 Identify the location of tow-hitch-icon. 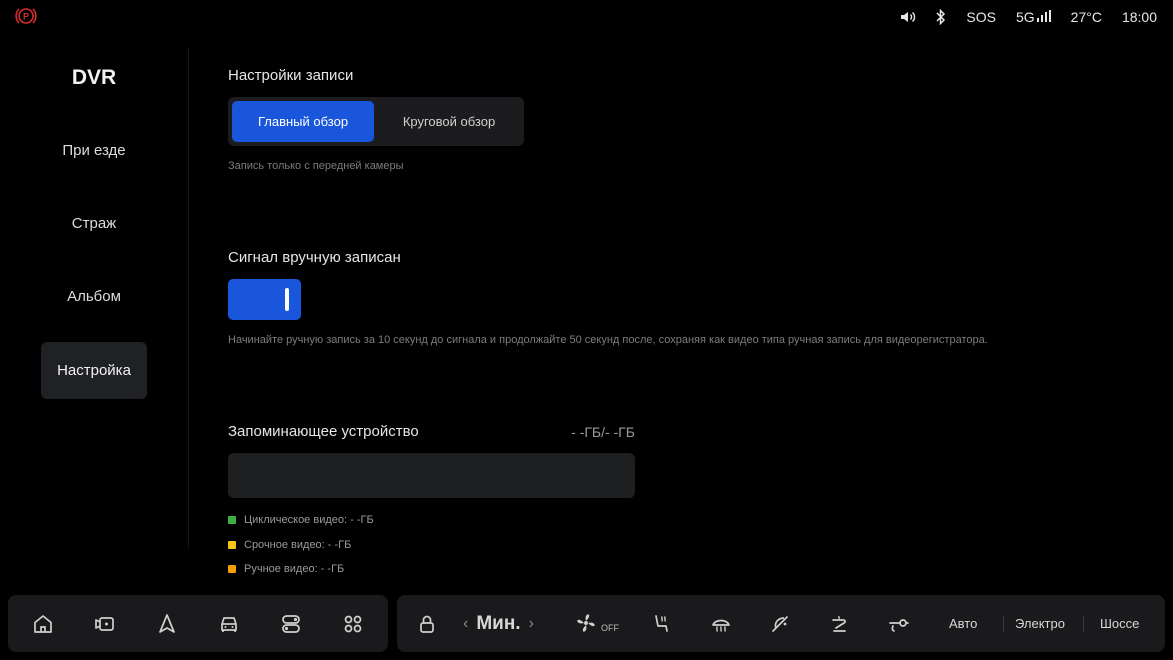
(899, 624).